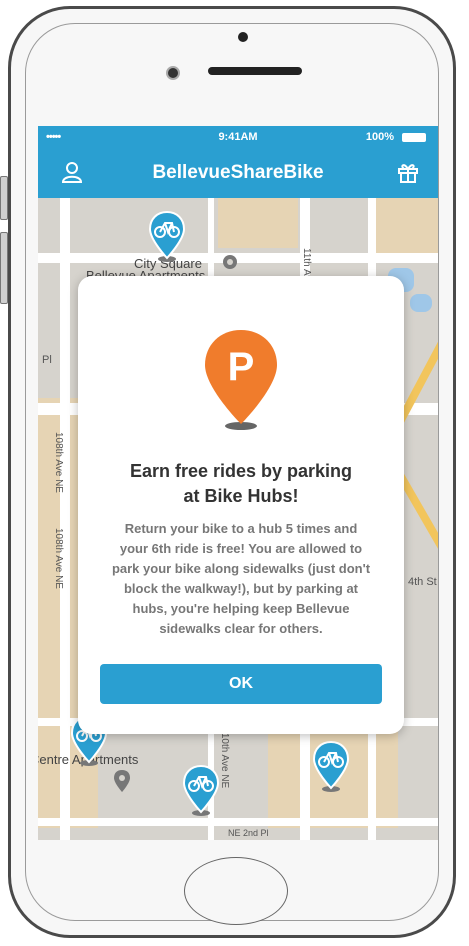 Image resolution: width=469 pixels, height=946 pixels. I want to click on dialog-title: Earn free rides by parking at Bike Hubs!, so click(241, 484).